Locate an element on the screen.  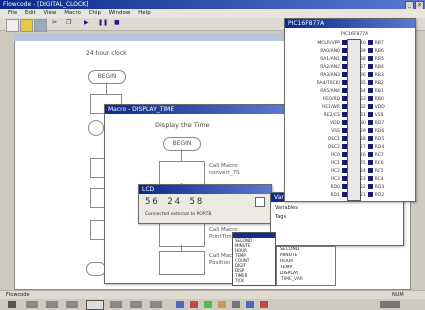
lcd-option-button is located at coordinates (260, 202).